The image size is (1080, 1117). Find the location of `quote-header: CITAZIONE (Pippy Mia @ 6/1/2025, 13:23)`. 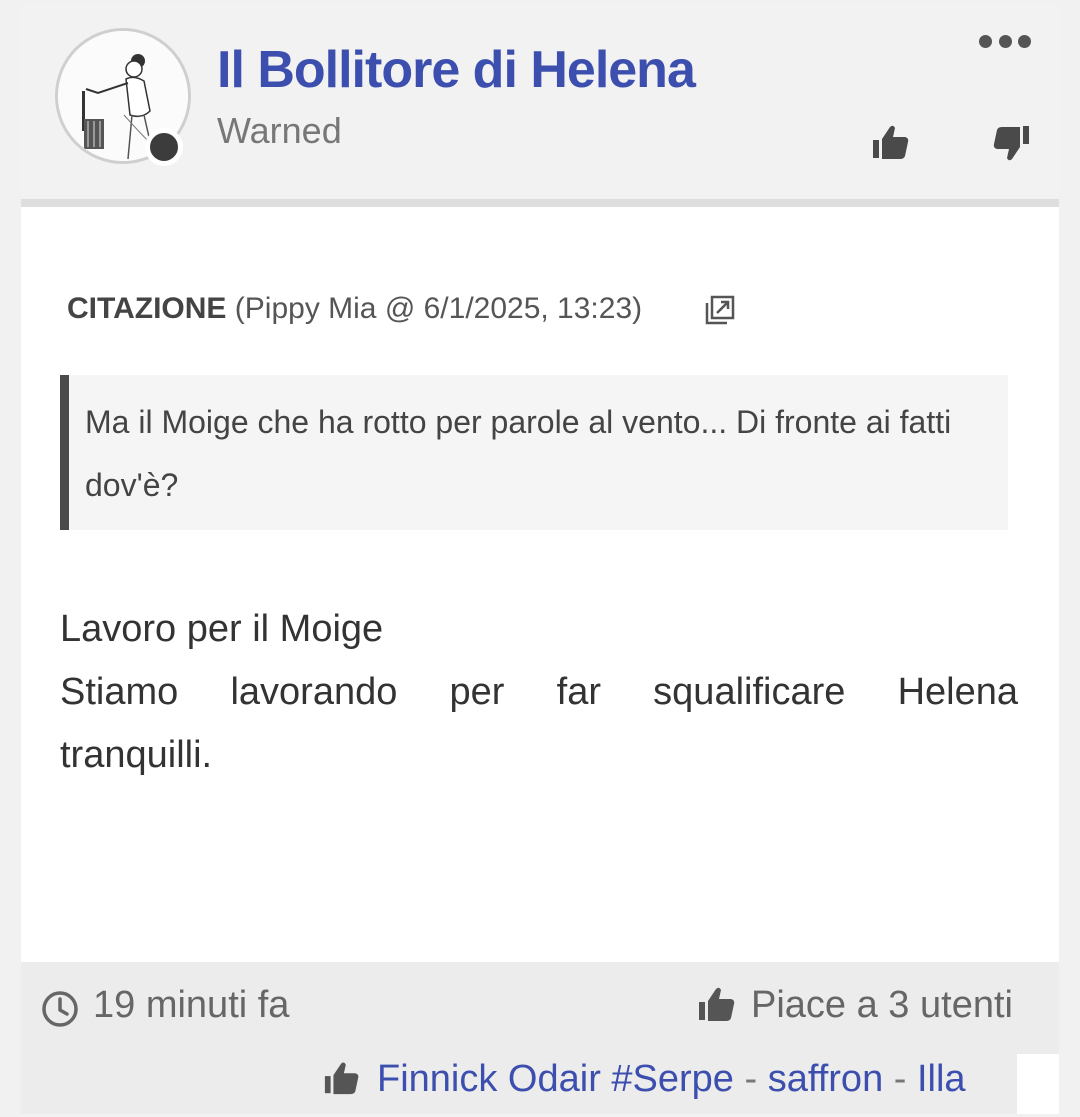

quote-header: CITAZIONE (Pippy Mia @ 6/1/2025, 13:23) is located at coordinates (354, 309).